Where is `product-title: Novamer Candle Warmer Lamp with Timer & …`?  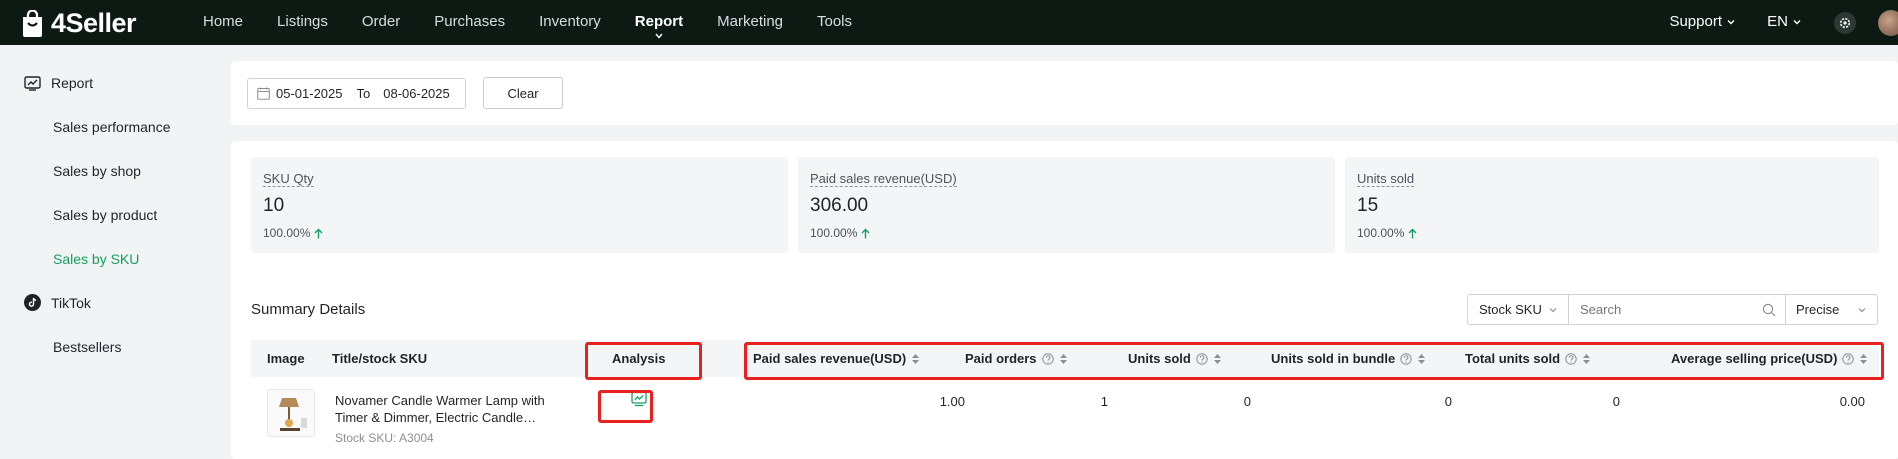
product-title: Novamer Candle Warmer Lamp with Timer & … is located at coordinates (441, 409).